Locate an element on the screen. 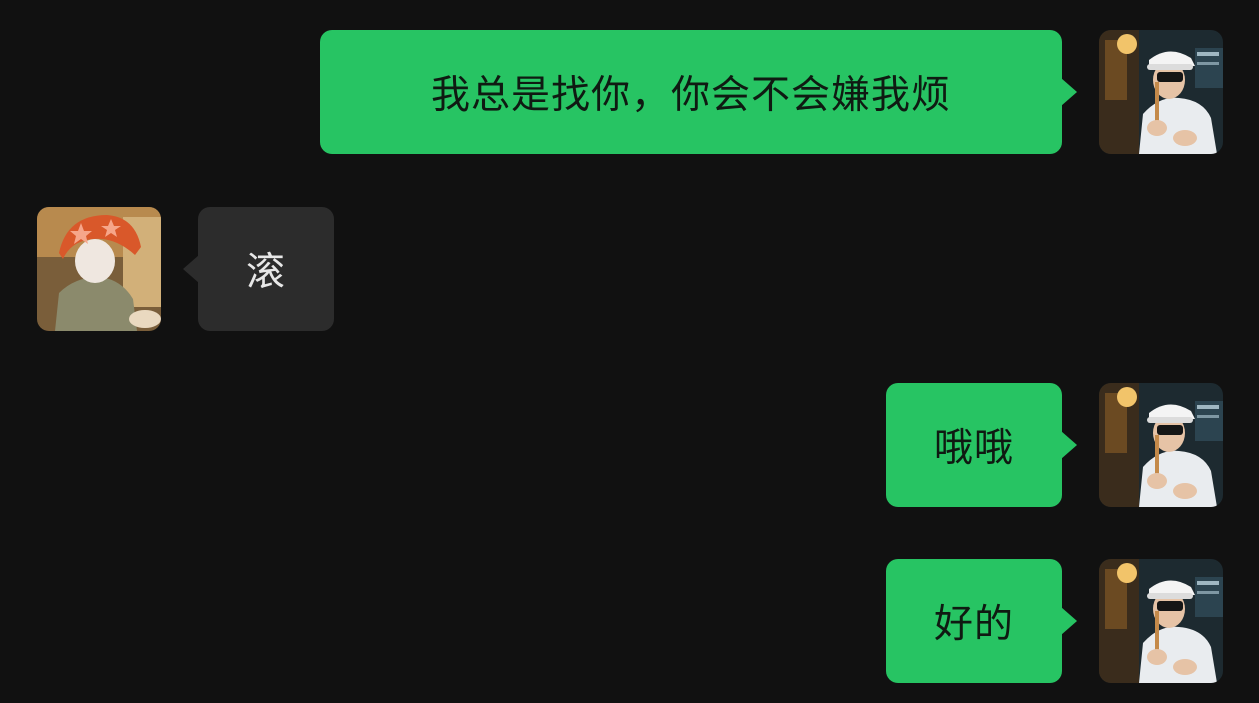  message-bubble-incoming: 滚 is located at coordinates (258, 269).